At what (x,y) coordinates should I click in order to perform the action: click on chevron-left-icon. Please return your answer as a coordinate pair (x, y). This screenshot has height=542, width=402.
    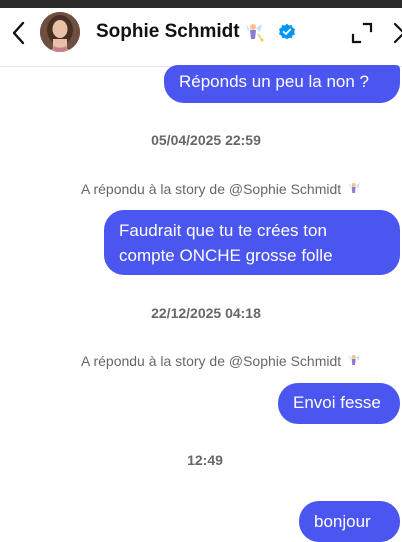
    Looking at the image, I should click on (18, 33).